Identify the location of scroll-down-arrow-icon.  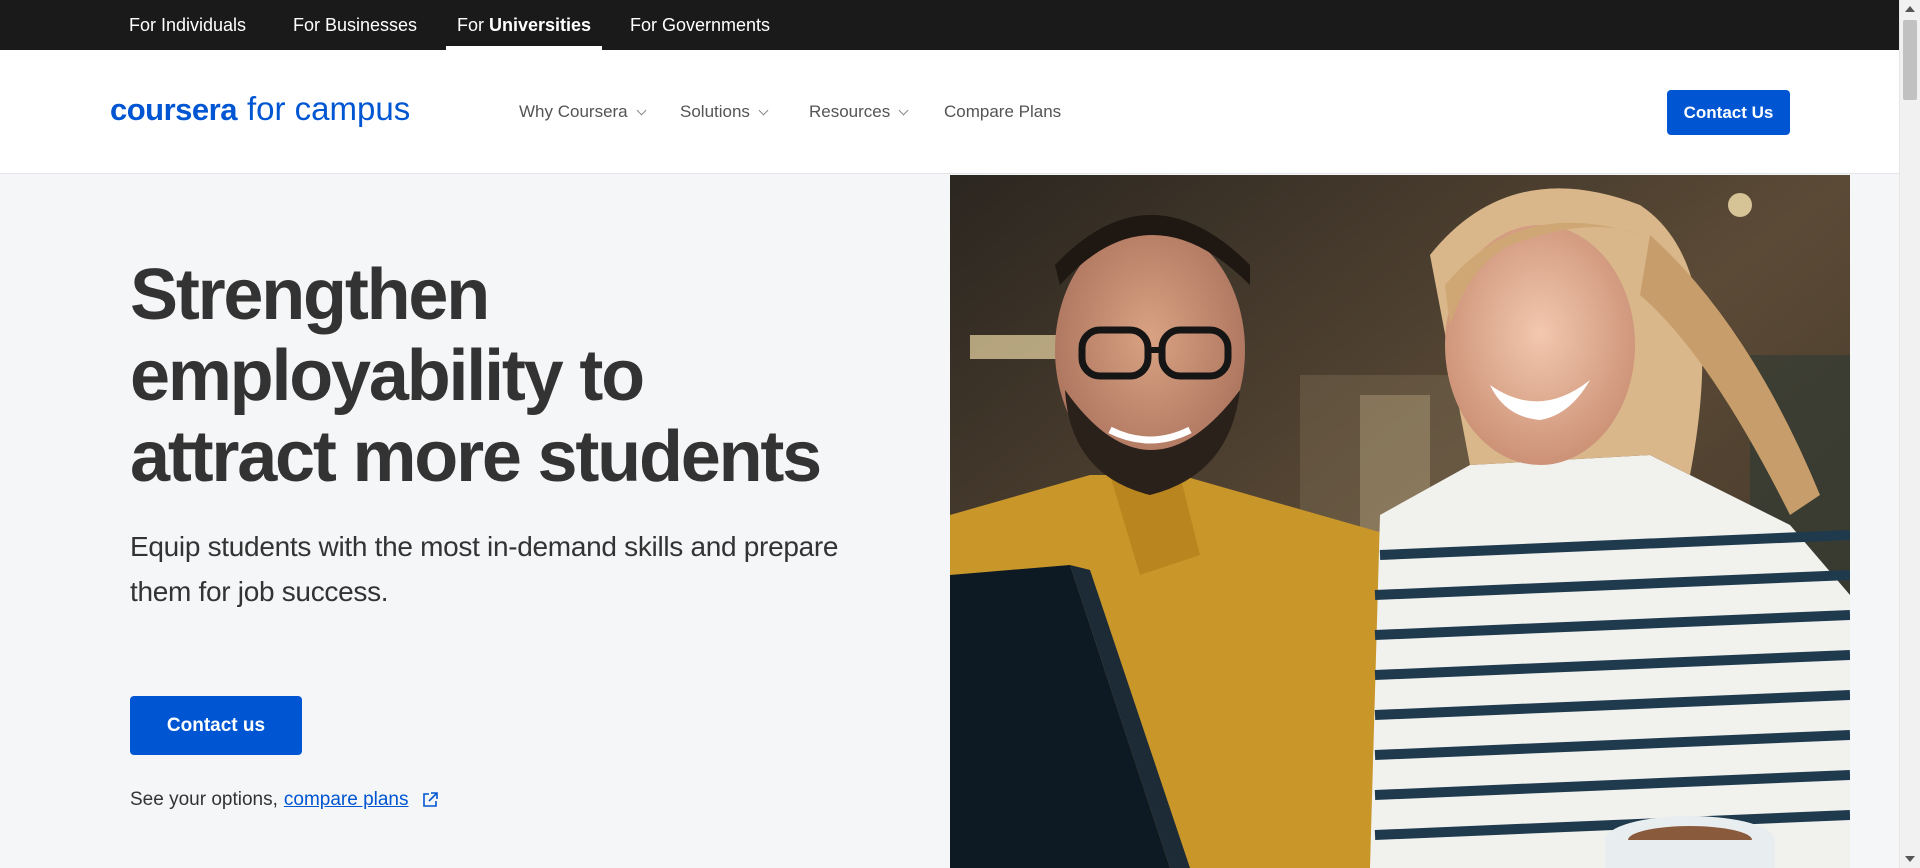
(1910, 859).